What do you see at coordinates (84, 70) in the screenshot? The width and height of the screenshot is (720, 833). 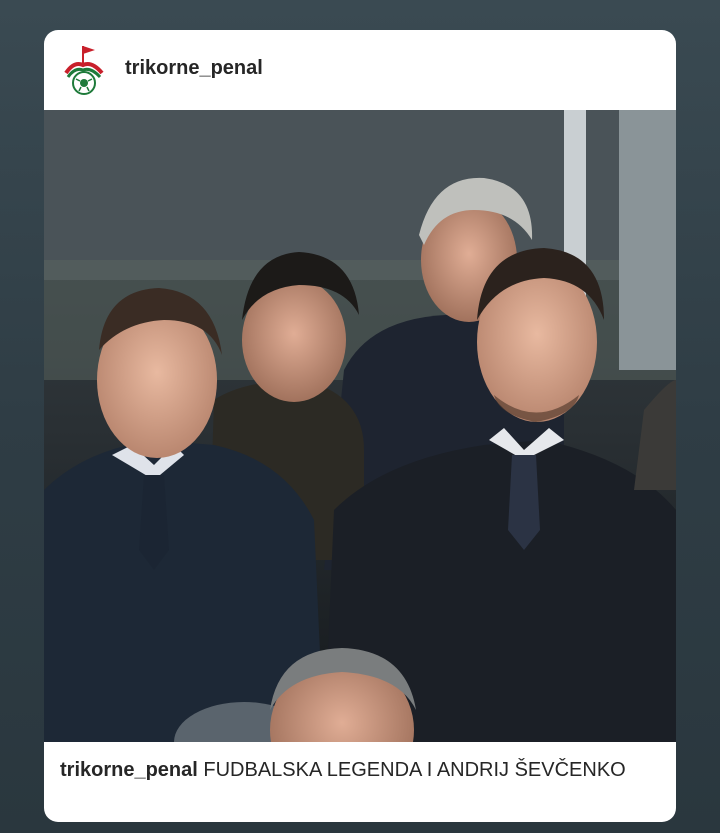 I see `club-crest-icon` at bounding box center [84, 70].